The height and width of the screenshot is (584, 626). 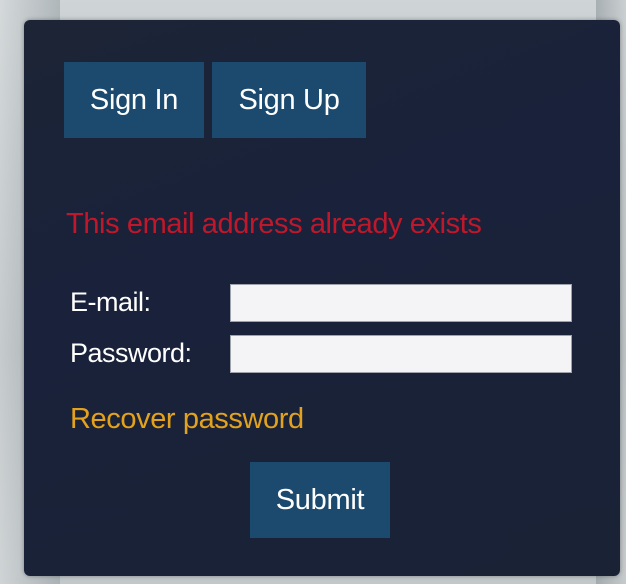 I want to click on error-message: This email address already exists, so click(x=274, y=224).